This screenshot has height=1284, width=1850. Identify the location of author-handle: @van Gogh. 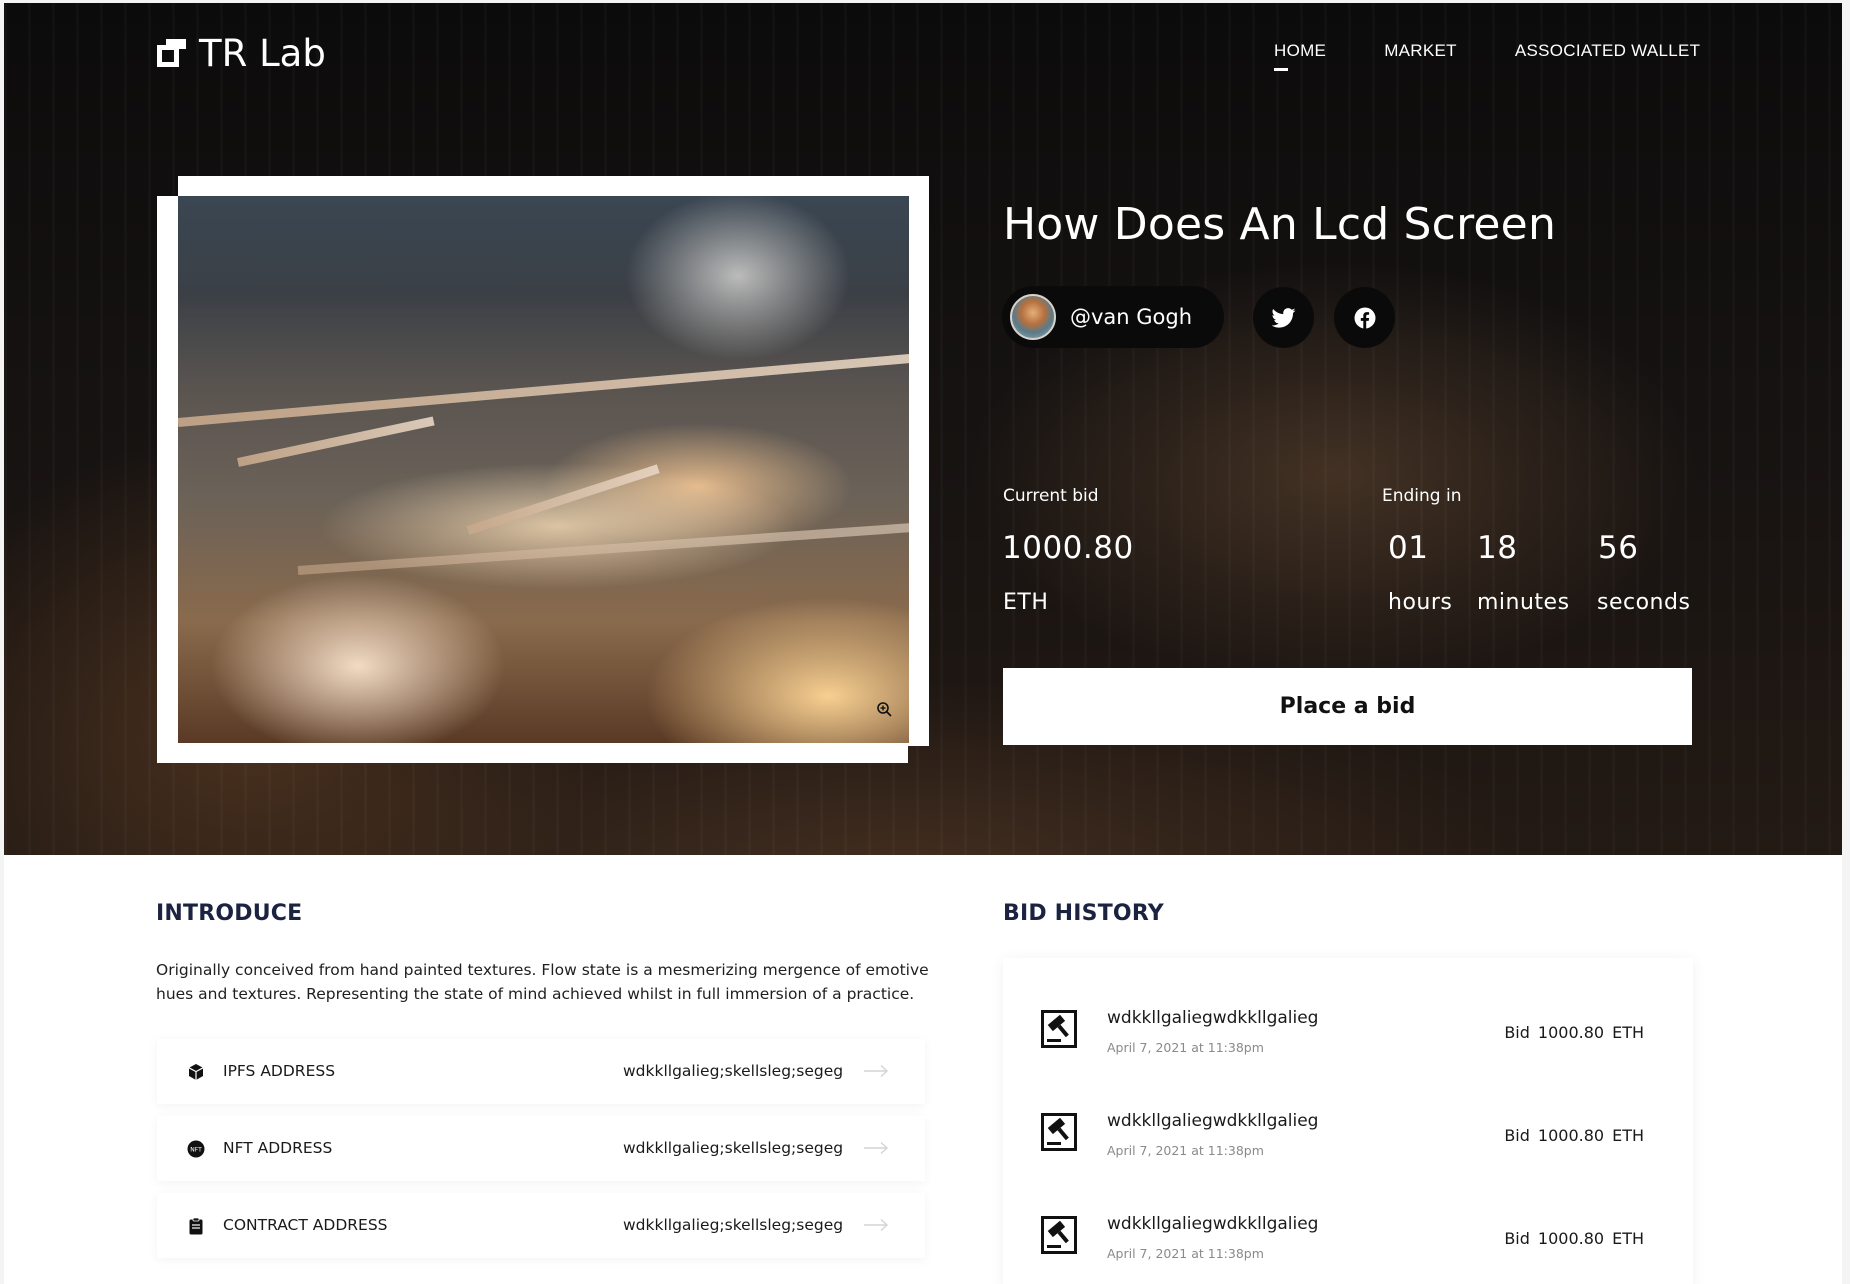
(1131, 317).